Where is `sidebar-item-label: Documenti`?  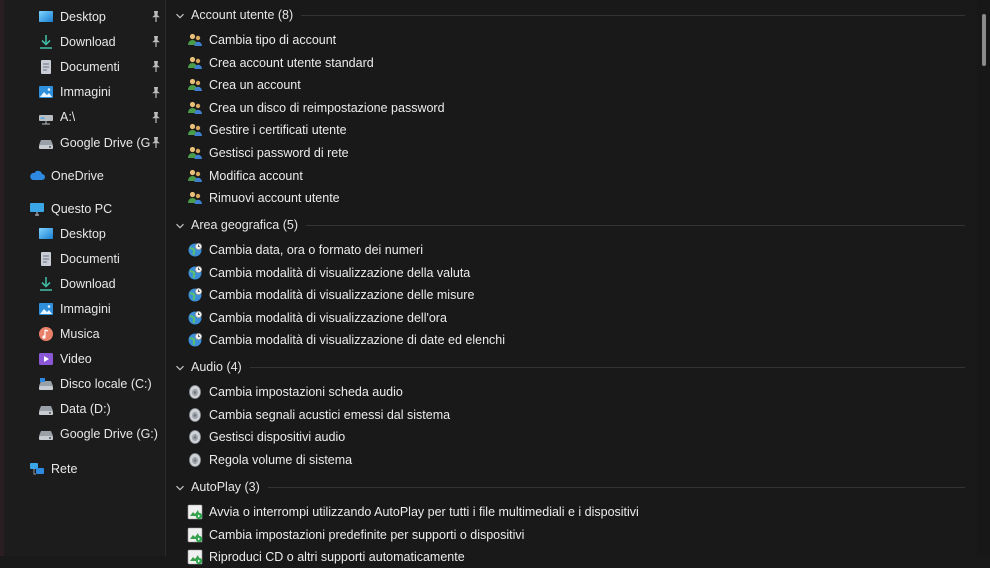 sidebar-item-label: Documenti is located at coordinates (90, 66).